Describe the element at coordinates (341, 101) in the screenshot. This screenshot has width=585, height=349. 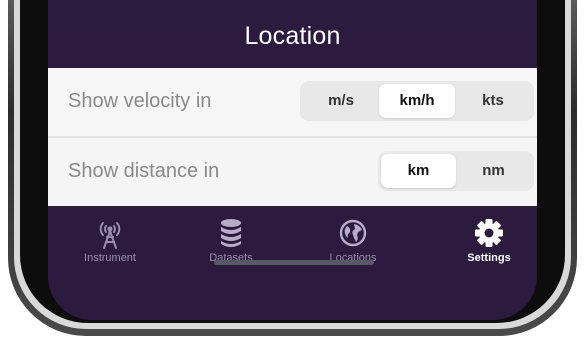
I see `velocity-option-ms: m/s` at that location.